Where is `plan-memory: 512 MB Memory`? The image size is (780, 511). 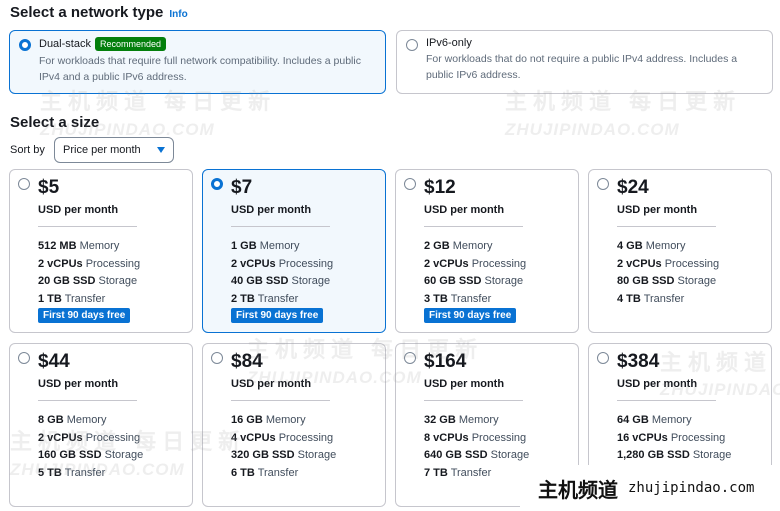 plan-memory: 512 MB Memory is located at coordinates (89, 247).